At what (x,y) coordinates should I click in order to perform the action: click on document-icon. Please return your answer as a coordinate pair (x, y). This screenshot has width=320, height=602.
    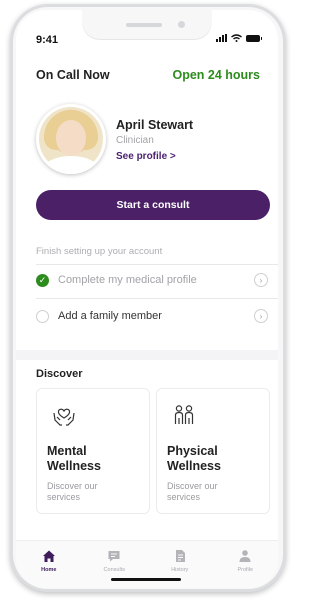
    Looking at the image, I should click on (180, 556).